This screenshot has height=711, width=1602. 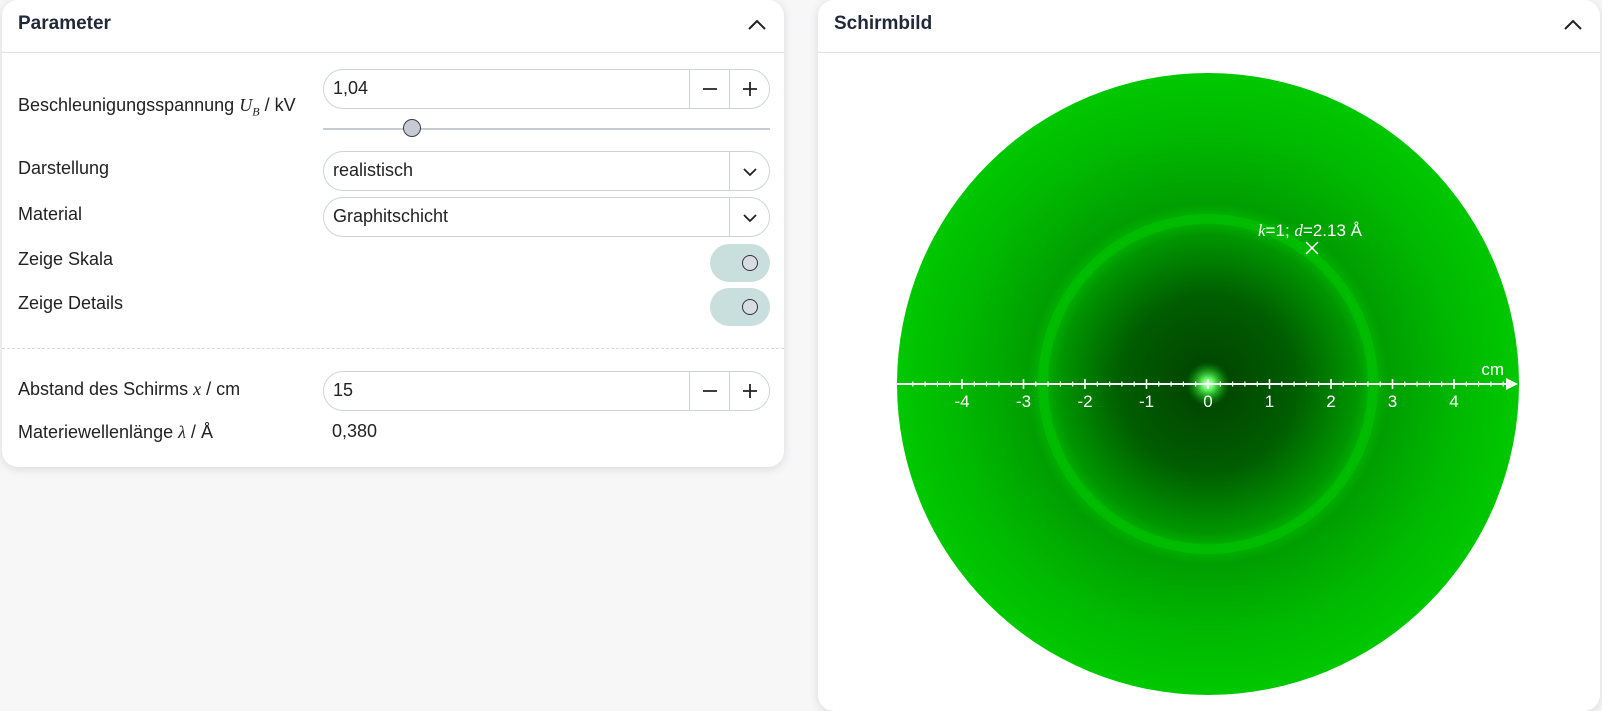 What do you see at coordinates (546, 171) in the screenshot?
I see `display-select: realistisch` at bounding box center [546, 171].